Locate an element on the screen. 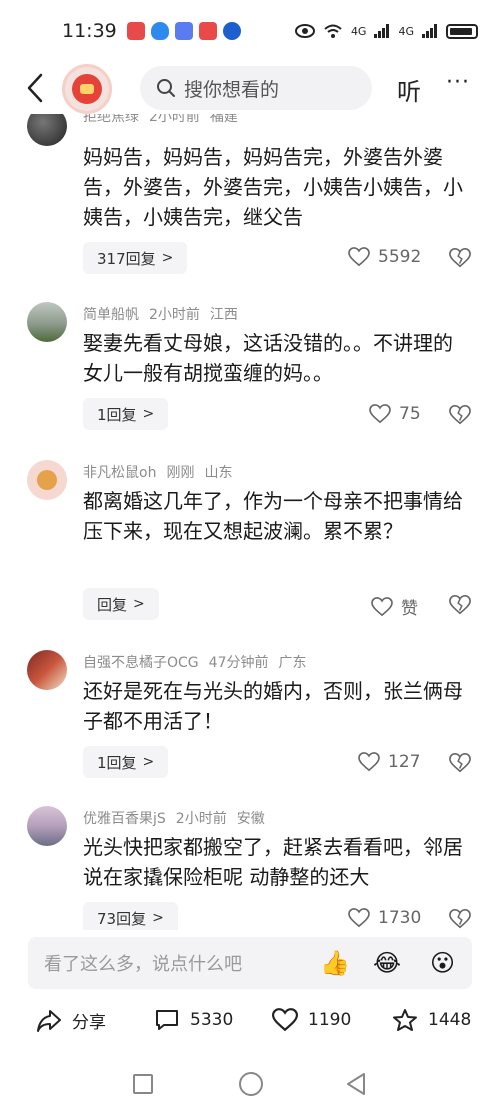  like-count: 75 is located at coordinates (410, 414).